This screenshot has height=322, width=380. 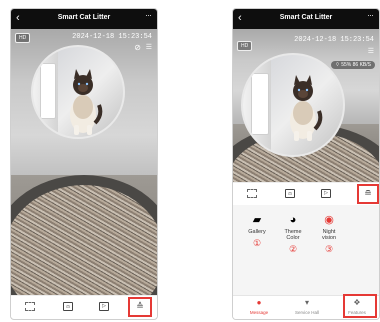 I want to click on palette-icon: ◕, so click(x=293, y=220).